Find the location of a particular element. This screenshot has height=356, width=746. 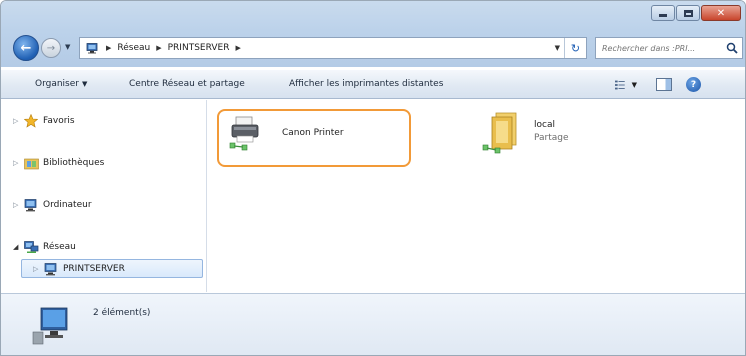

arrow-left-icon: ← is located at coordinates (26, 48).